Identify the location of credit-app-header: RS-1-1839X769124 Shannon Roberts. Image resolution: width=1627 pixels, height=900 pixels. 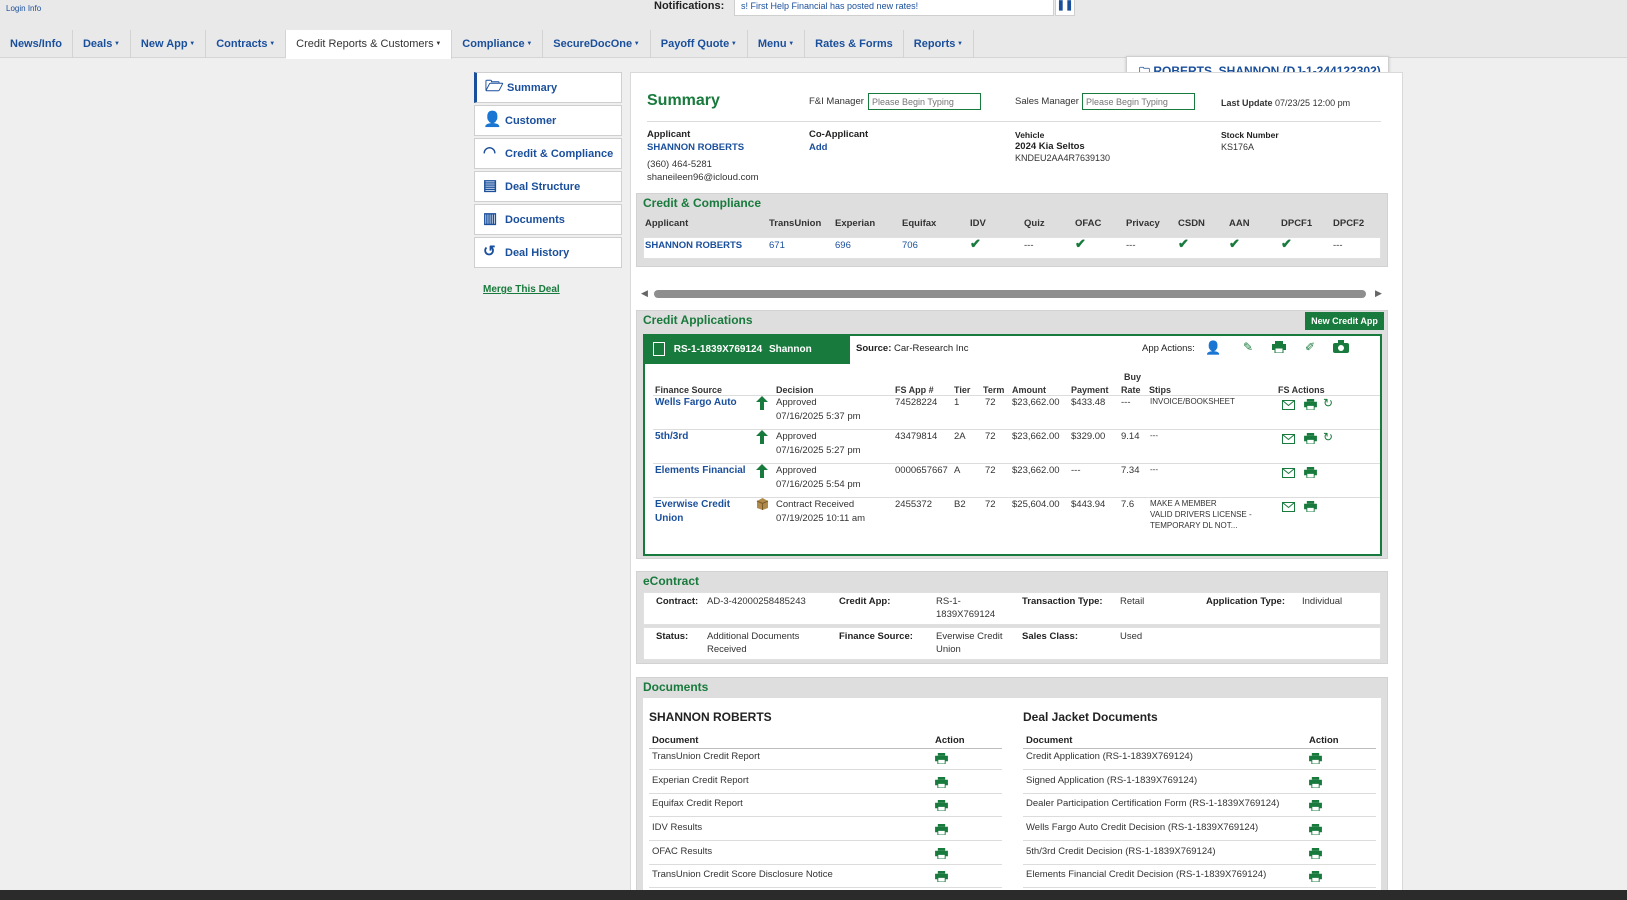
(747, 359).